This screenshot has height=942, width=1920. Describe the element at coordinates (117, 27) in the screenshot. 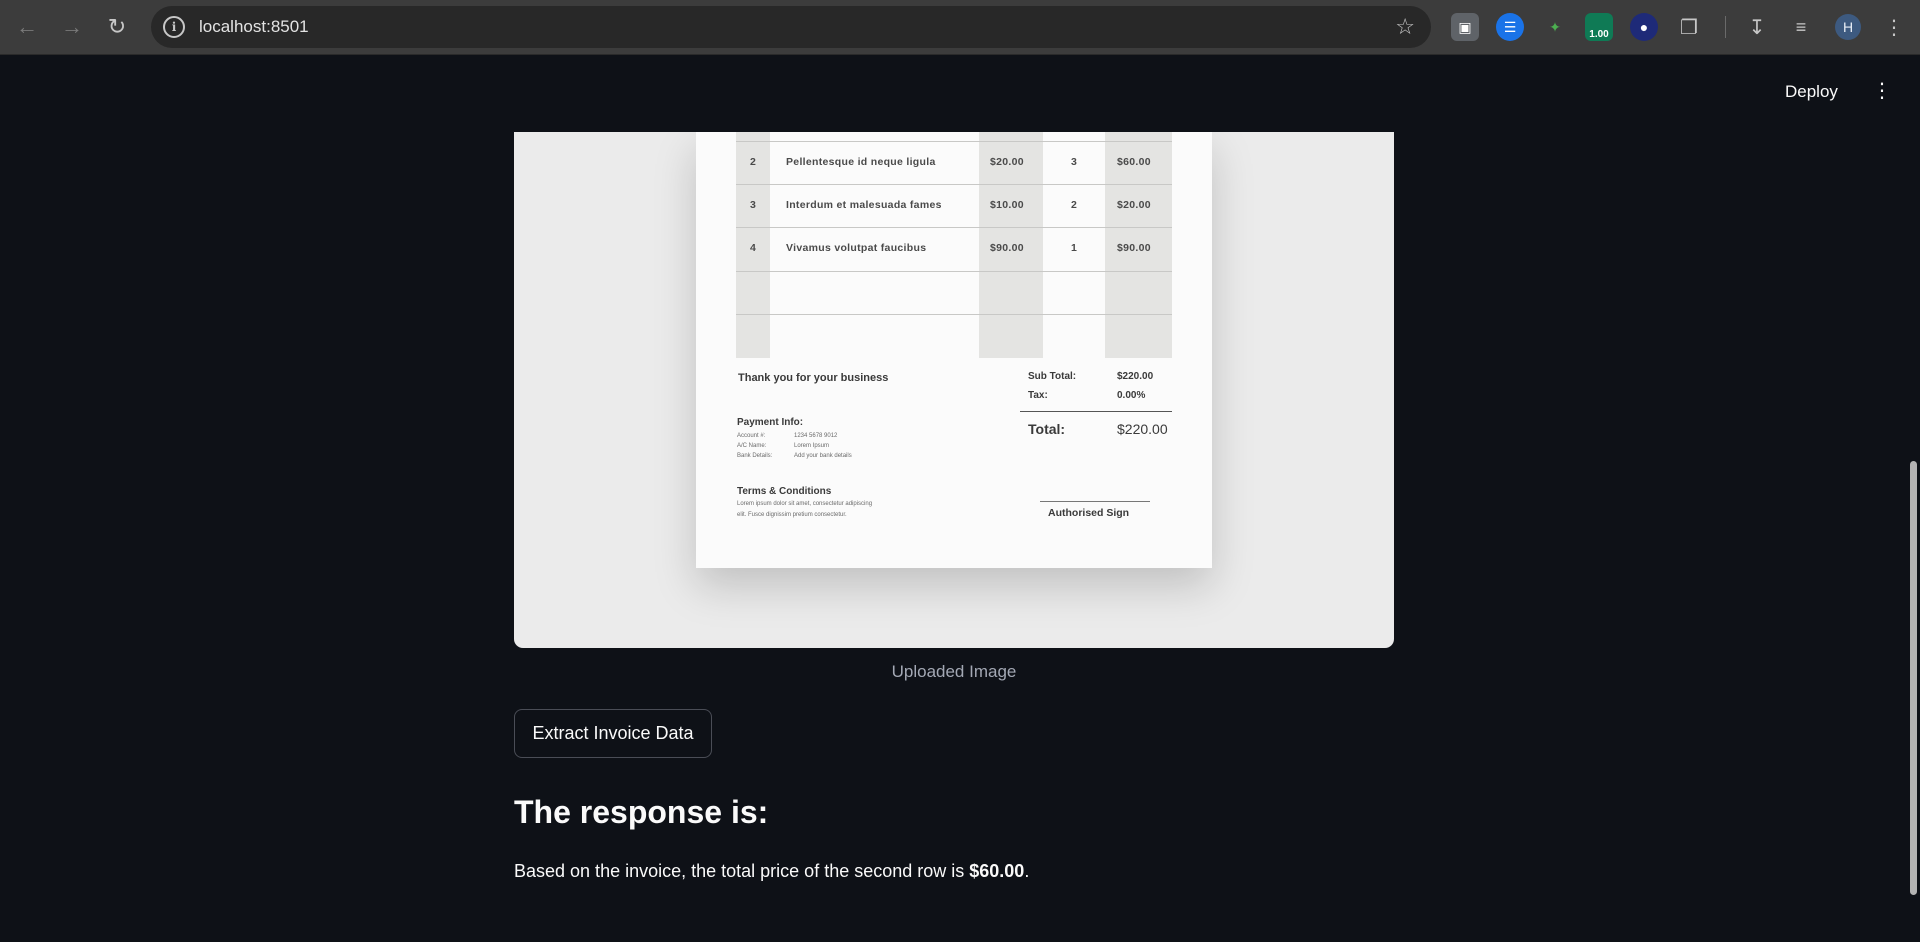

I see `reload-icon: ↻` at that location.